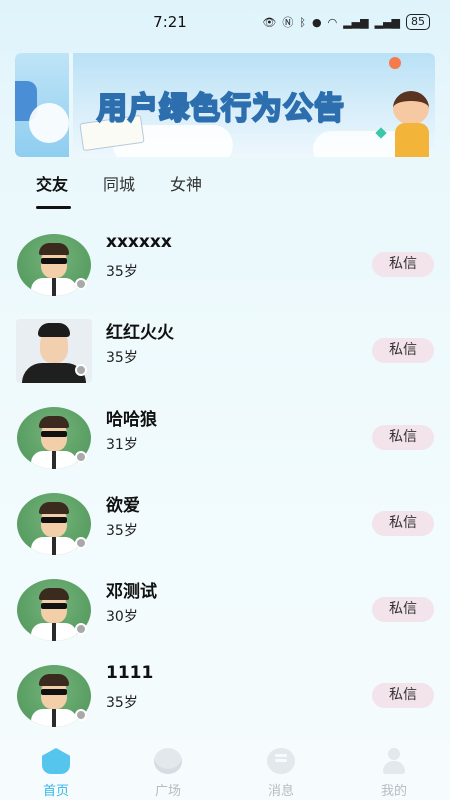 Image resolution: width=450 pixels, height=800 pixels. What do you see at coordinates (52, 185) in the screenshot?
I see `tab-friends: 交友` at bounding box center [52, 185].